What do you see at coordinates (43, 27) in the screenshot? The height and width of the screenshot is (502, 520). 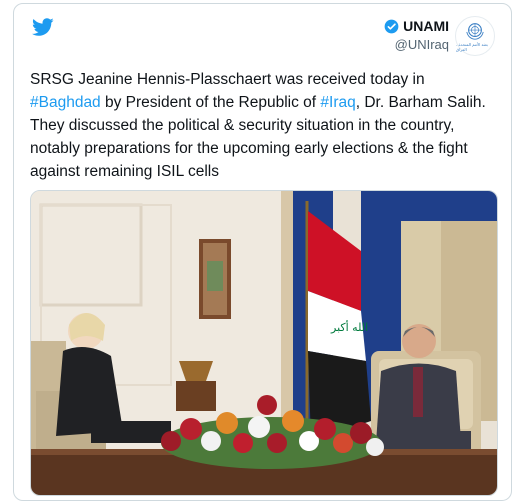 I see `twitter-bird-icon` at bounding box center [43, 27].